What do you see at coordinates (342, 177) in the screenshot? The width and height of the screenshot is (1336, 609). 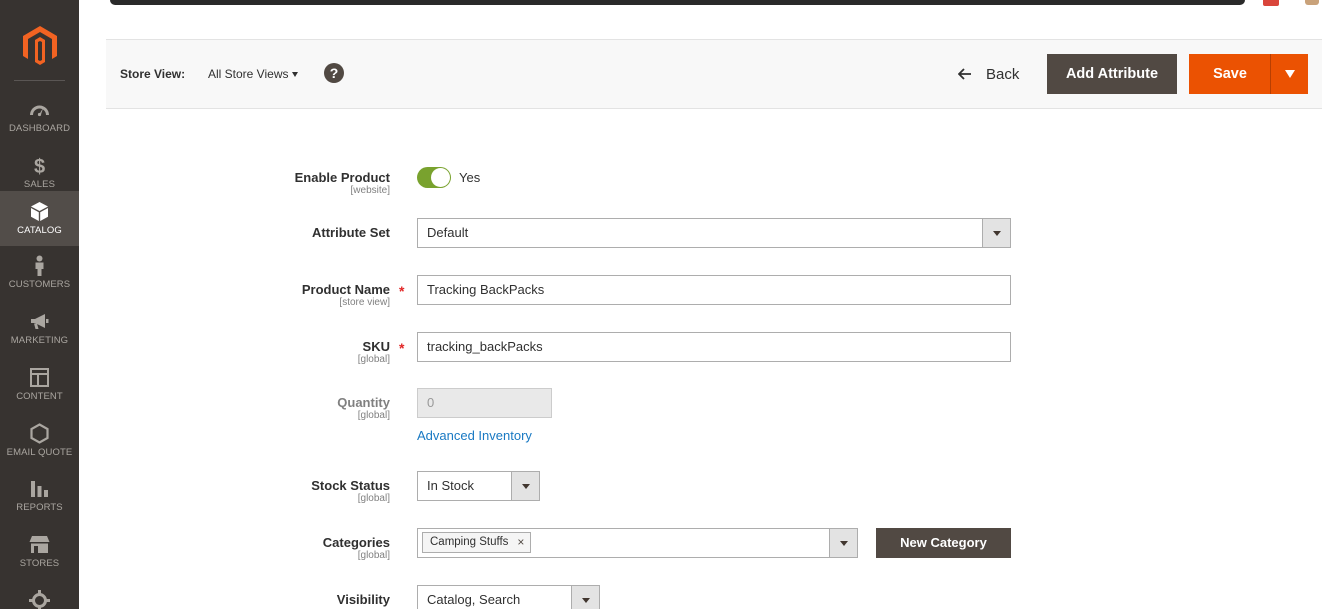 I see `enable-product-label: Enable Product` at bounding box center [342, 177].